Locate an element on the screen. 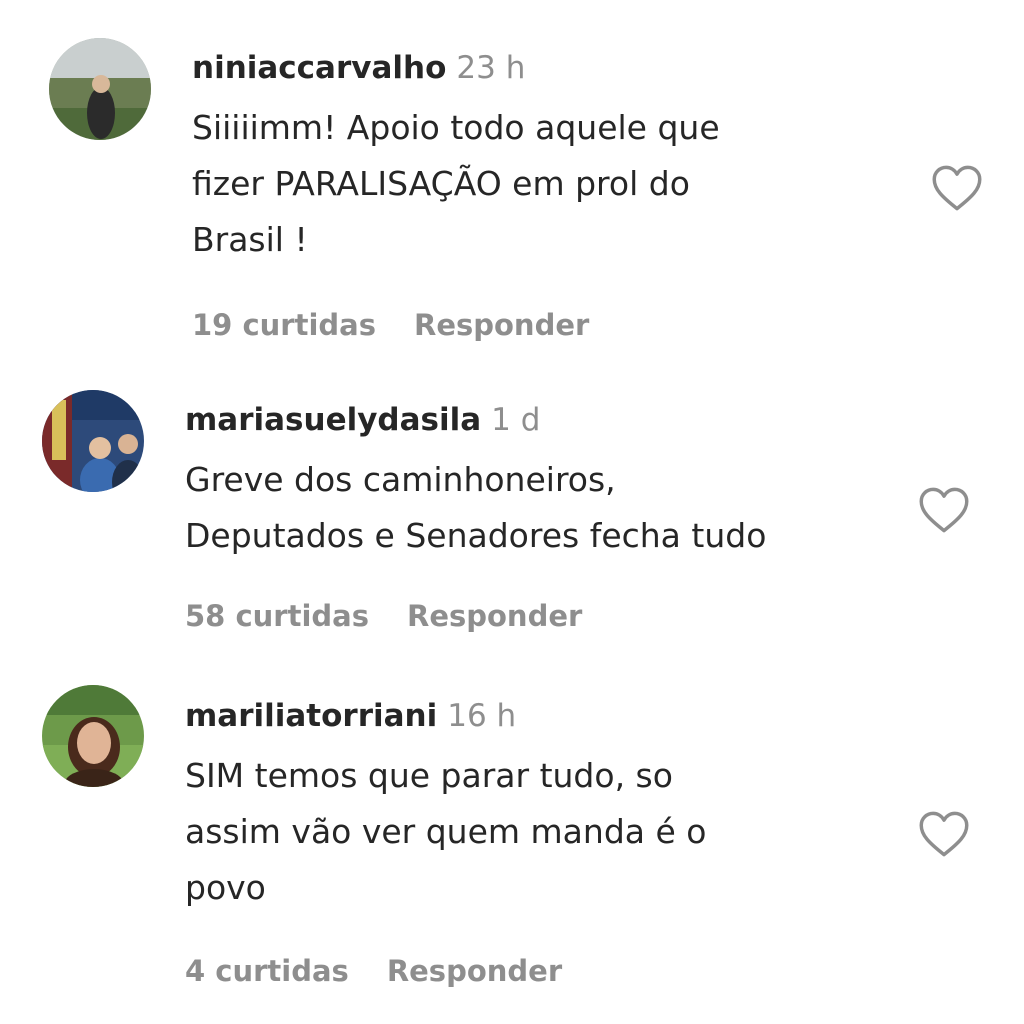  comment-line: fizer PARALISAÇÃO em prol do is located at coordinates (441, 183).